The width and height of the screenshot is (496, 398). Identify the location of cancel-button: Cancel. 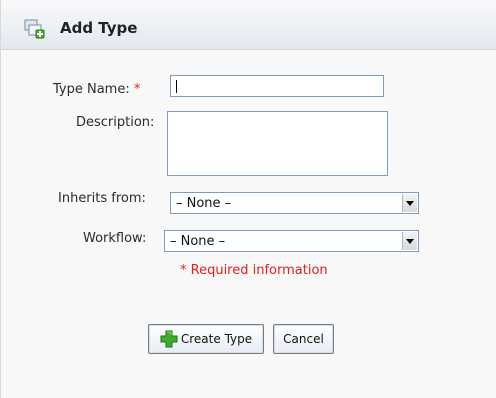
(303, 339).